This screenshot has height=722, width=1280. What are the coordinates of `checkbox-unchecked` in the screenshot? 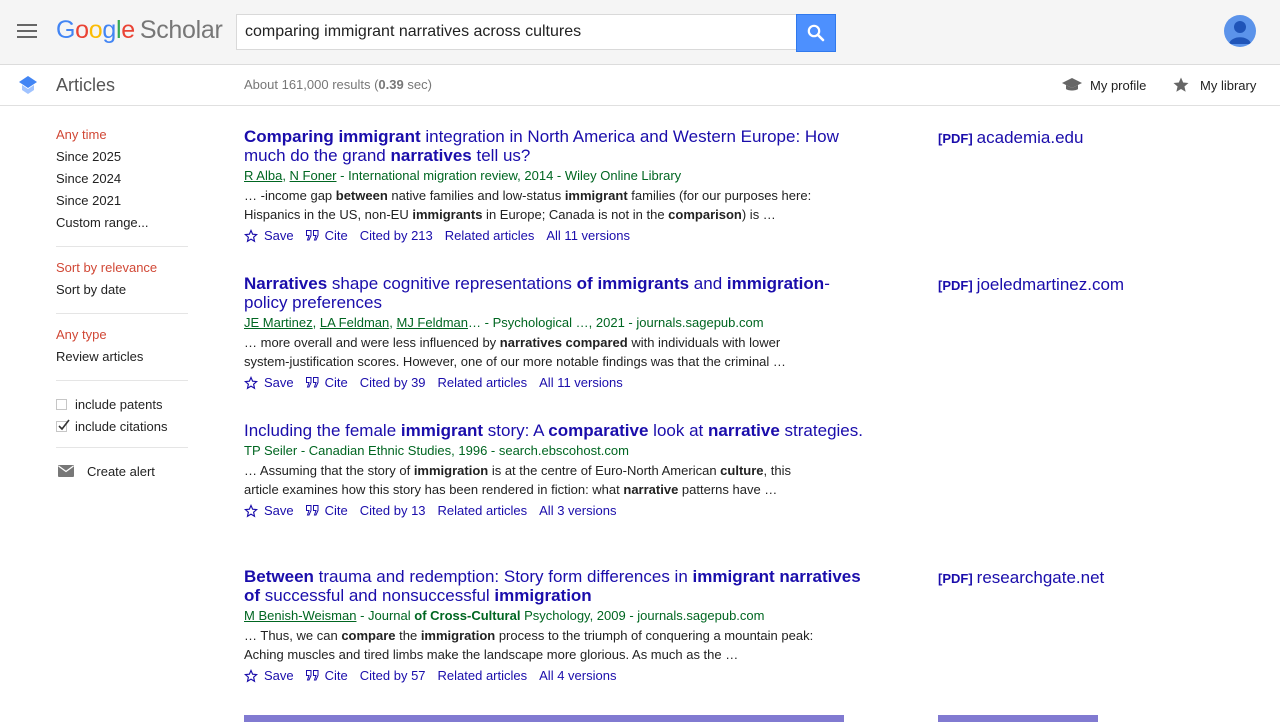 It's located at (61, 404).